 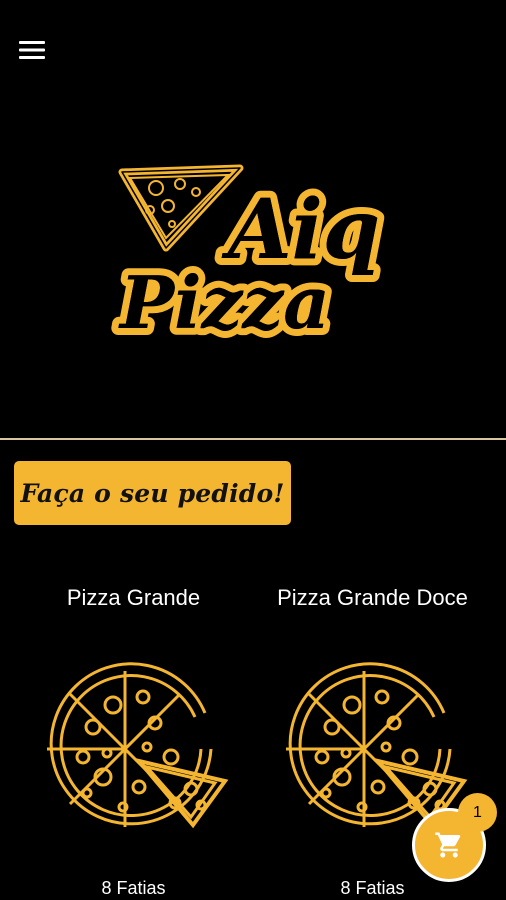 I want to click on header-divider, so click(x=253, y=439).